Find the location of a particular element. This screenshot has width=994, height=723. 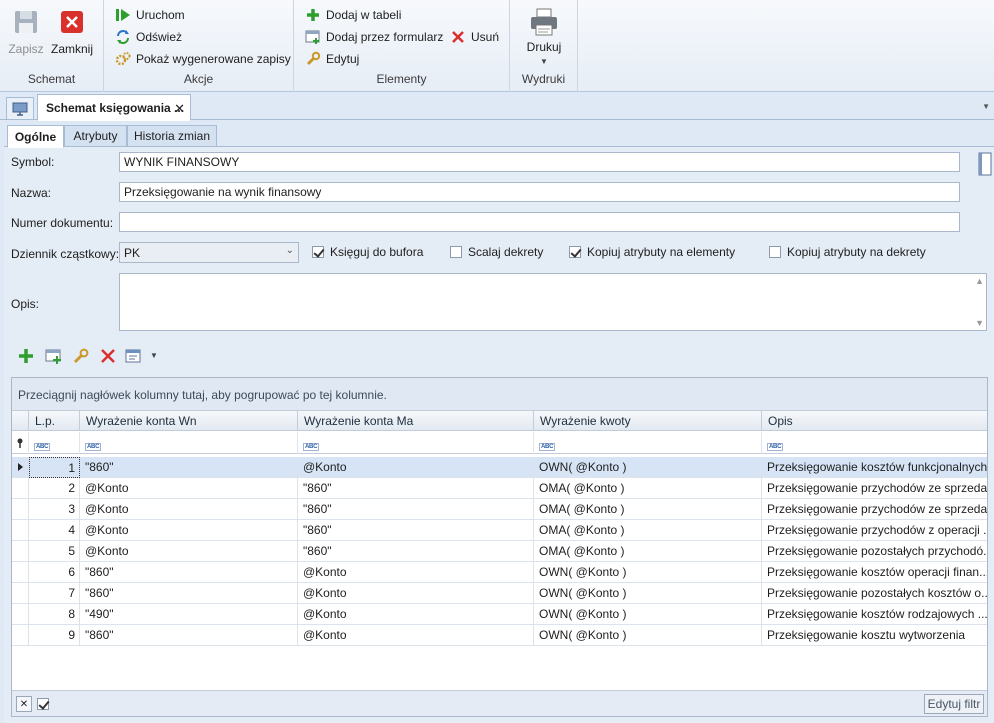

filter-cell-ma: ABC is located at coordinates (416, 443).